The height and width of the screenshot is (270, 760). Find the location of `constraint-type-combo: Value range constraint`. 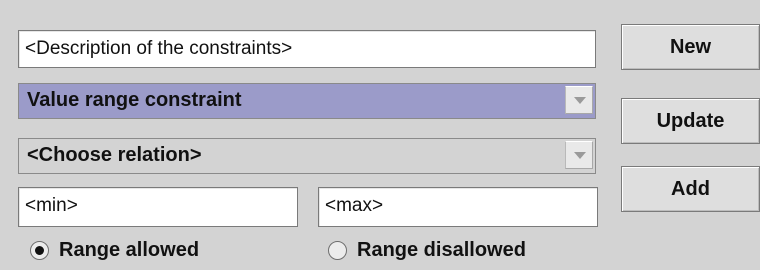

constraint-type-combo: Value range constraint is located at coordinates (307, 101).